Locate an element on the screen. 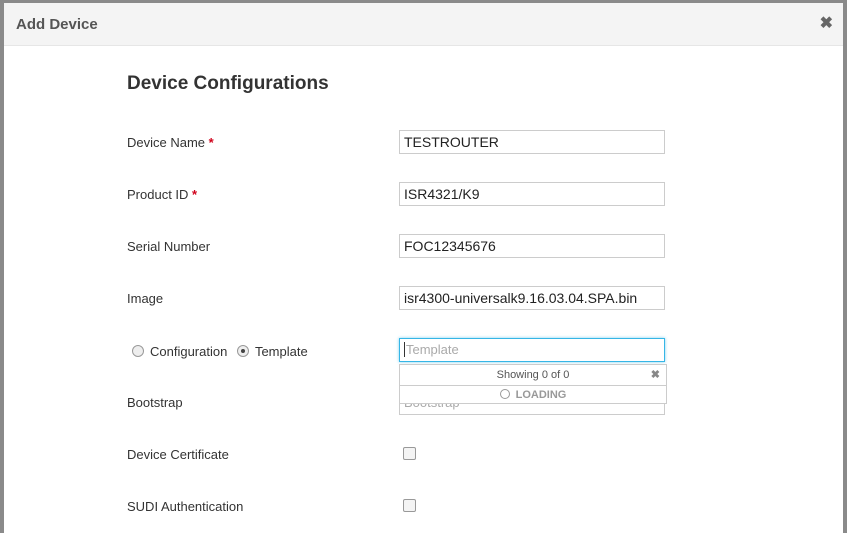  serial-number-input: FOC12345676 is located at coordinates (532, 246).